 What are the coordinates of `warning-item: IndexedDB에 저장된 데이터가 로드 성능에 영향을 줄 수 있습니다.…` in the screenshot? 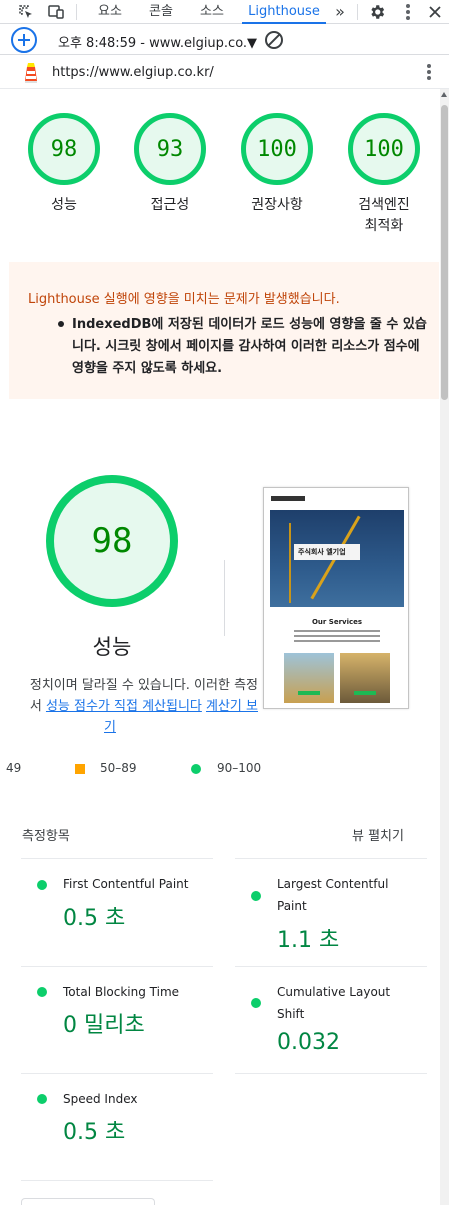 It's located at (249, 346).